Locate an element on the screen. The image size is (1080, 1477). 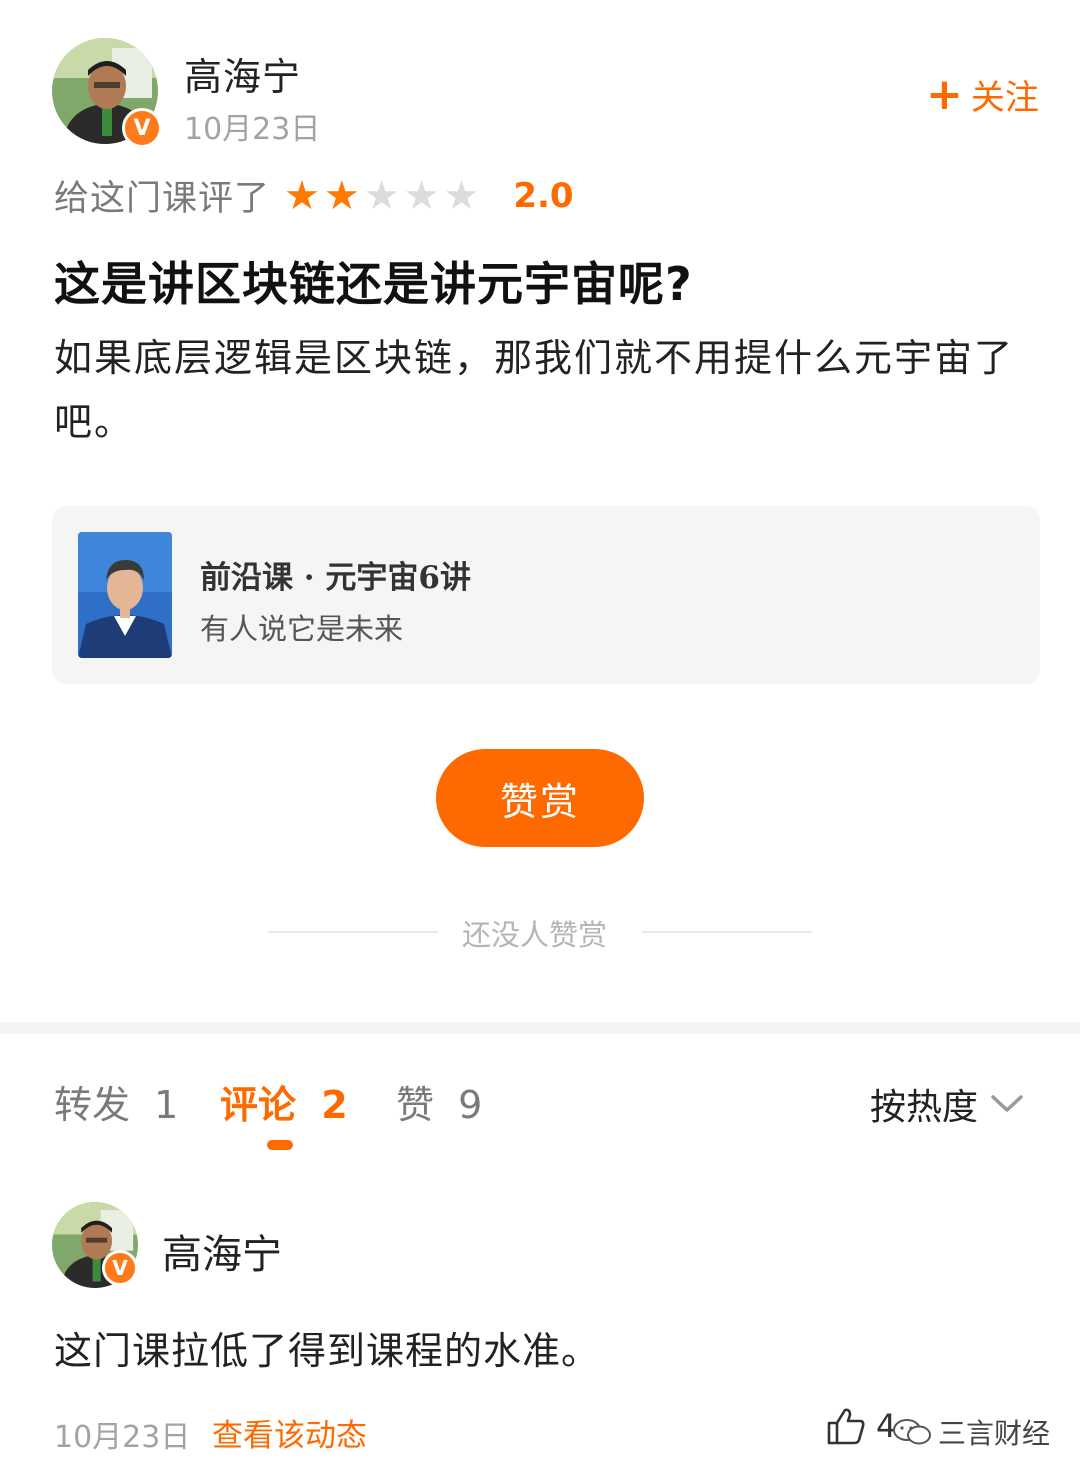
tab-forward: 转发 1 is located at coordinates (116, 1101).